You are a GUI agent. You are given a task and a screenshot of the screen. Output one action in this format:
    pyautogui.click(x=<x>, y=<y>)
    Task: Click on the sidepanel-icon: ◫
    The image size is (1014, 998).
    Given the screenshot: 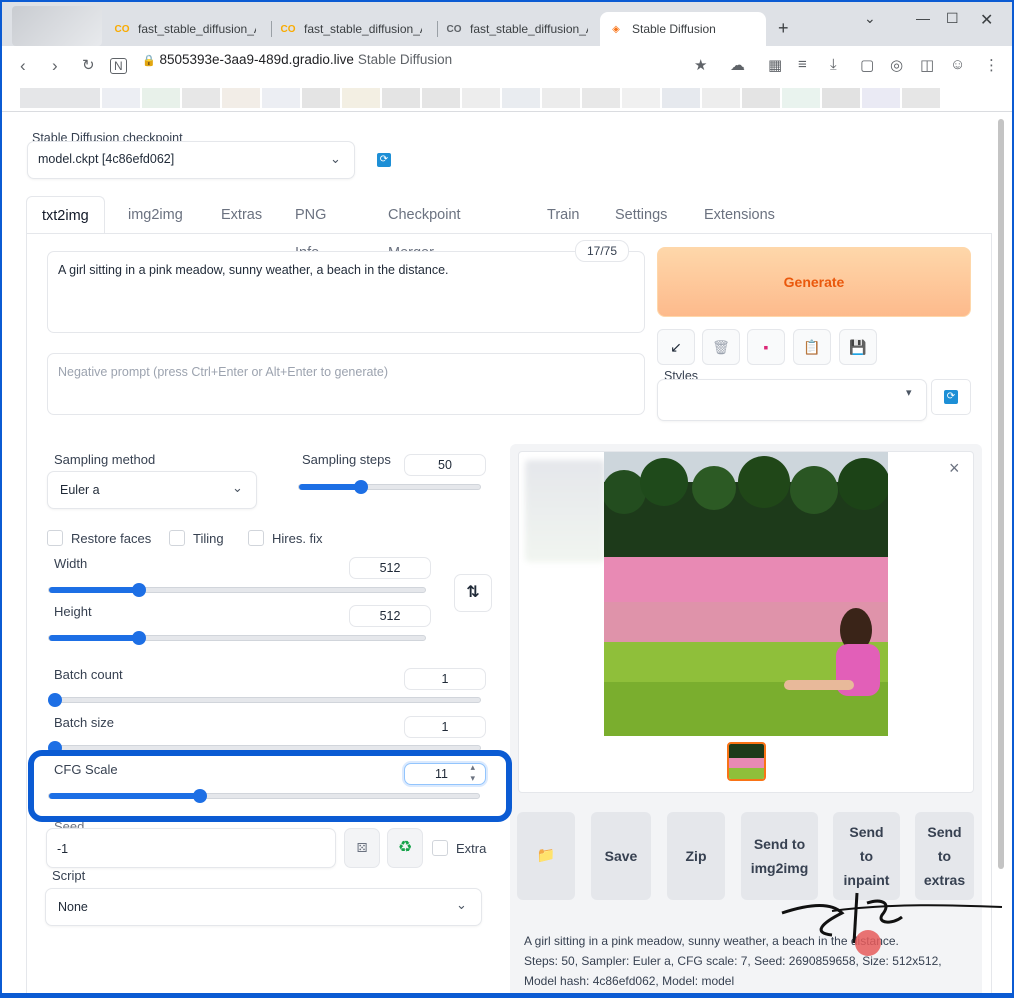 What is the action you would take?
    pyautogui.click(x=927, y=65)
    